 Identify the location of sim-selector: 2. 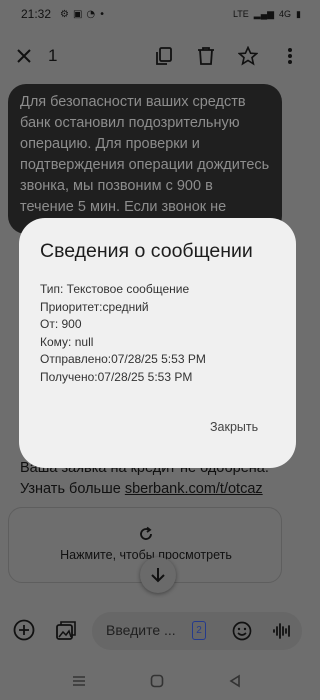
(199, 630).